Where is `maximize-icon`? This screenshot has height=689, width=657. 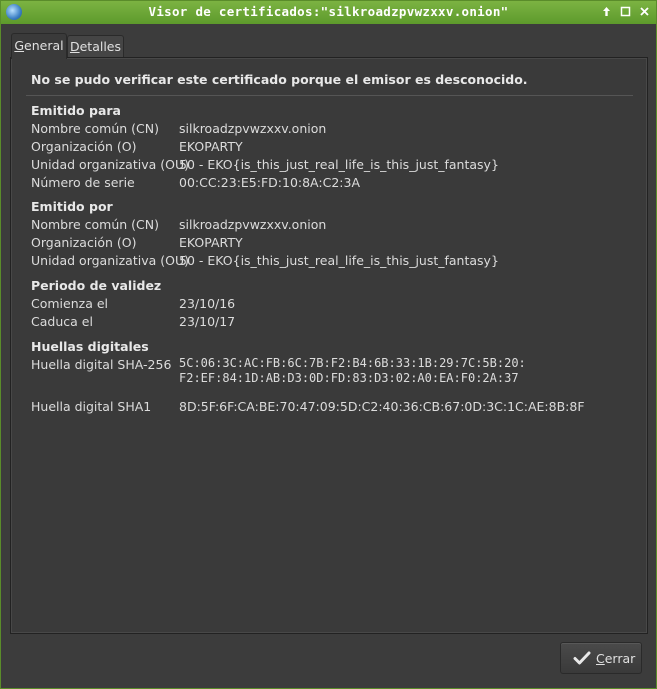
maximize-icon is located at coordinates (625, 11).